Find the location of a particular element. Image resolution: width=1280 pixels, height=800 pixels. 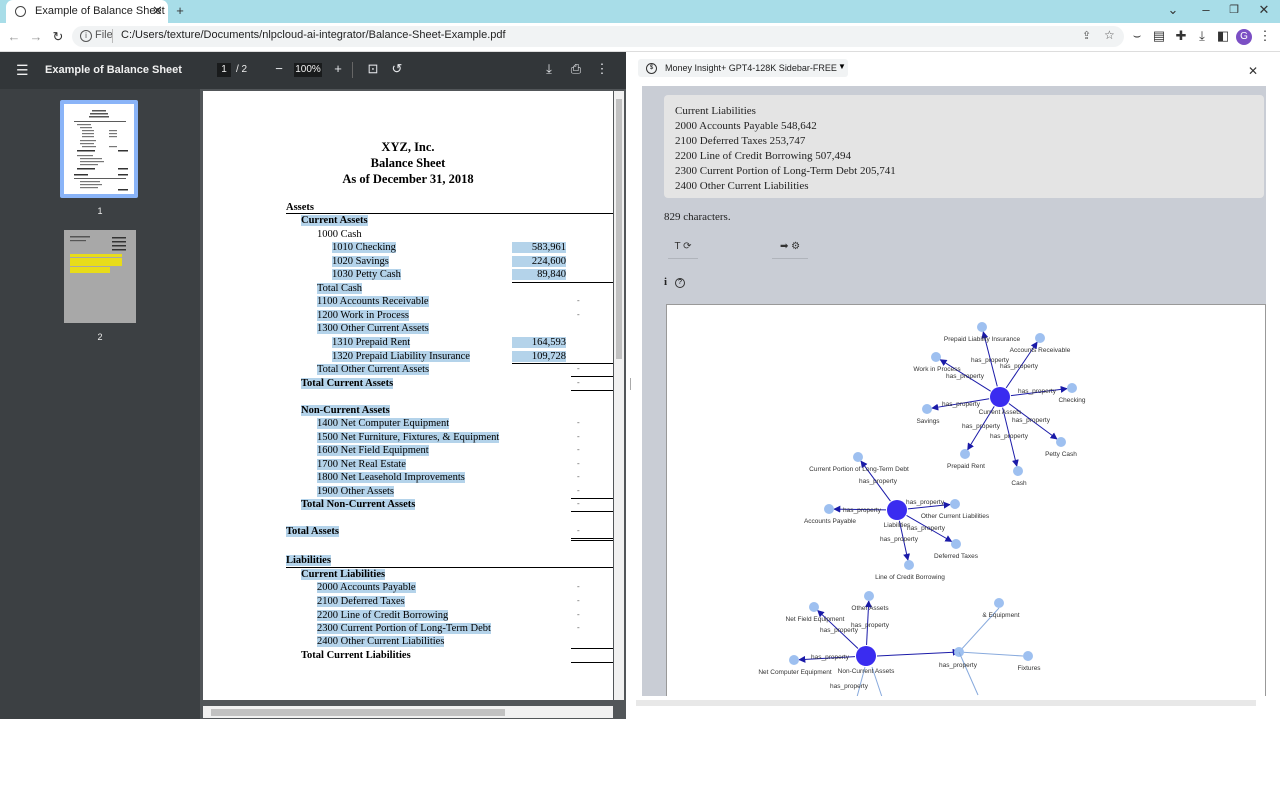

graph-node-label: Accounts Receivable is located at coordinates (1040, 350).